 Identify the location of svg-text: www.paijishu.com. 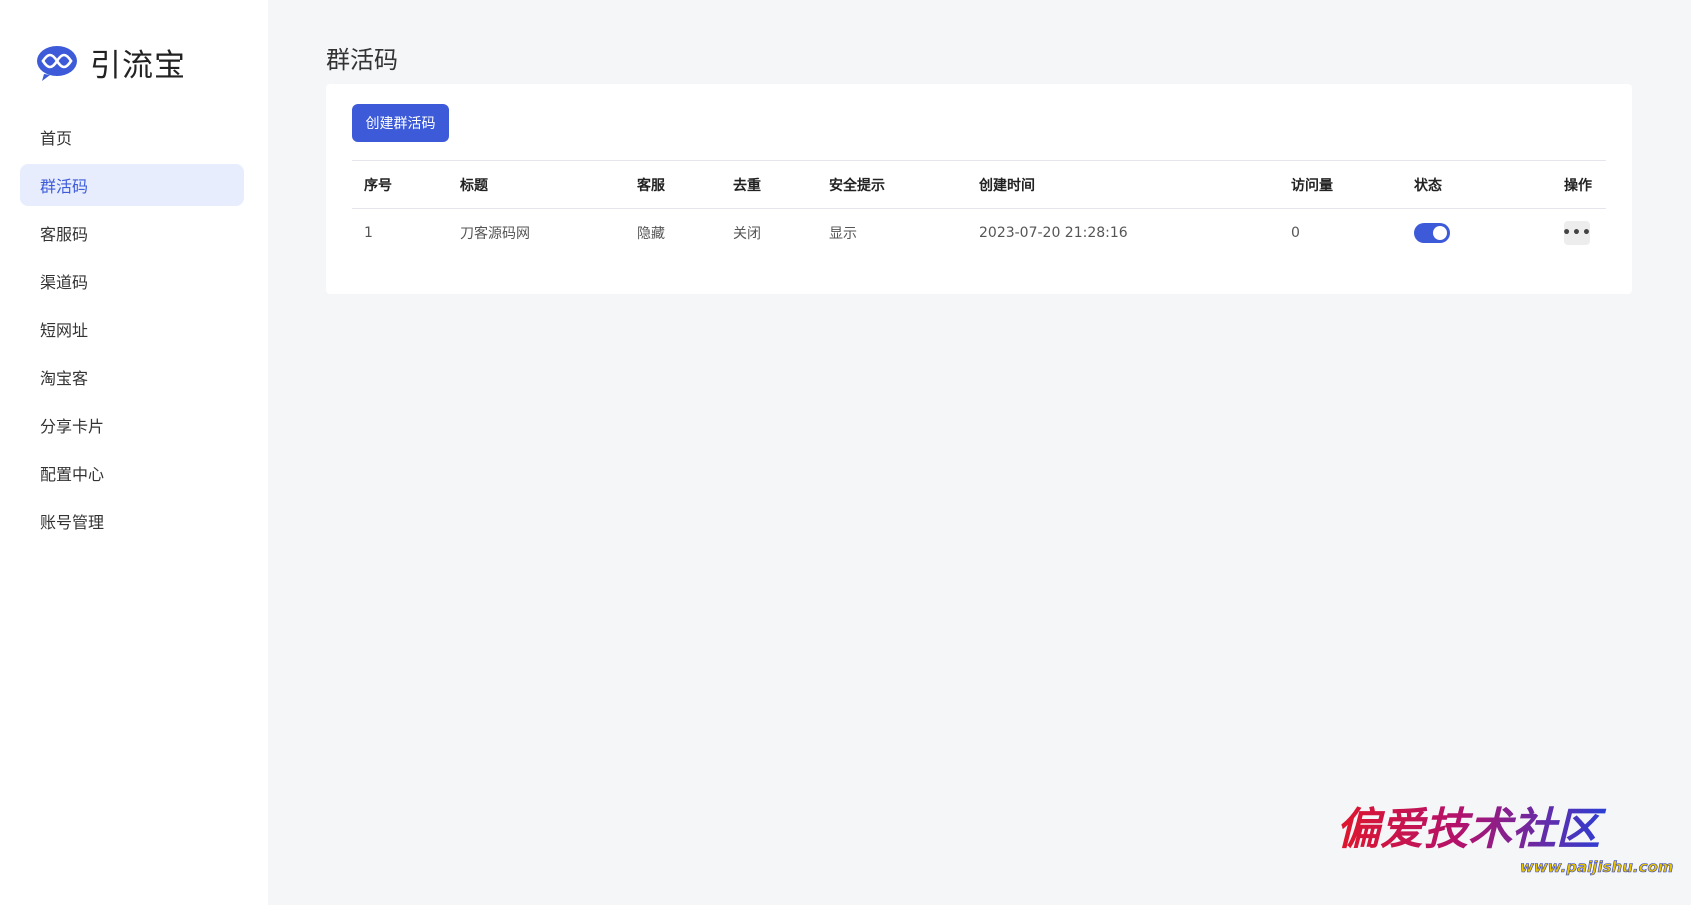
(1596, 867).